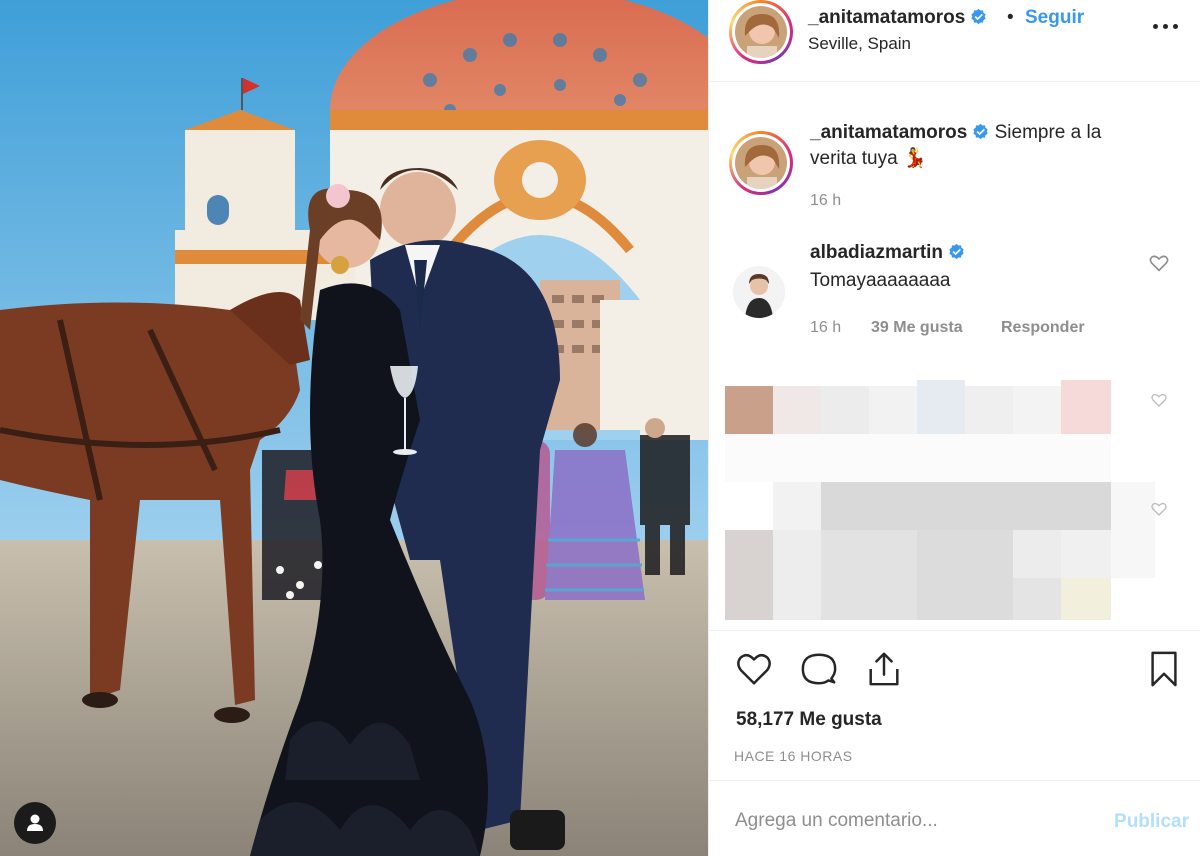  I want to click on commenter-username-text: albadiazmartin, so click(876, 252).